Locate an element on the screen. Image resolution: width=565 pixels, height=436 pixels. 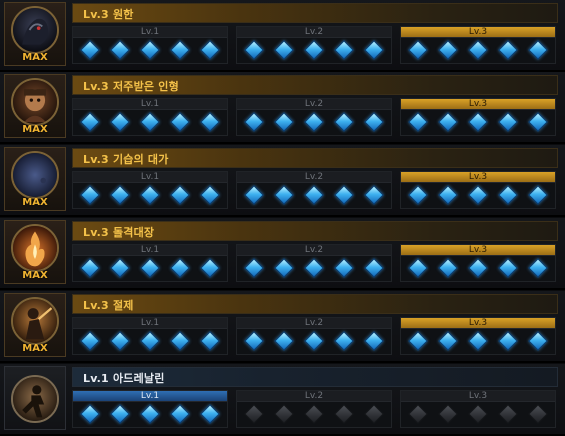
cursed-doll-icon is located at coordinates (35, 102).